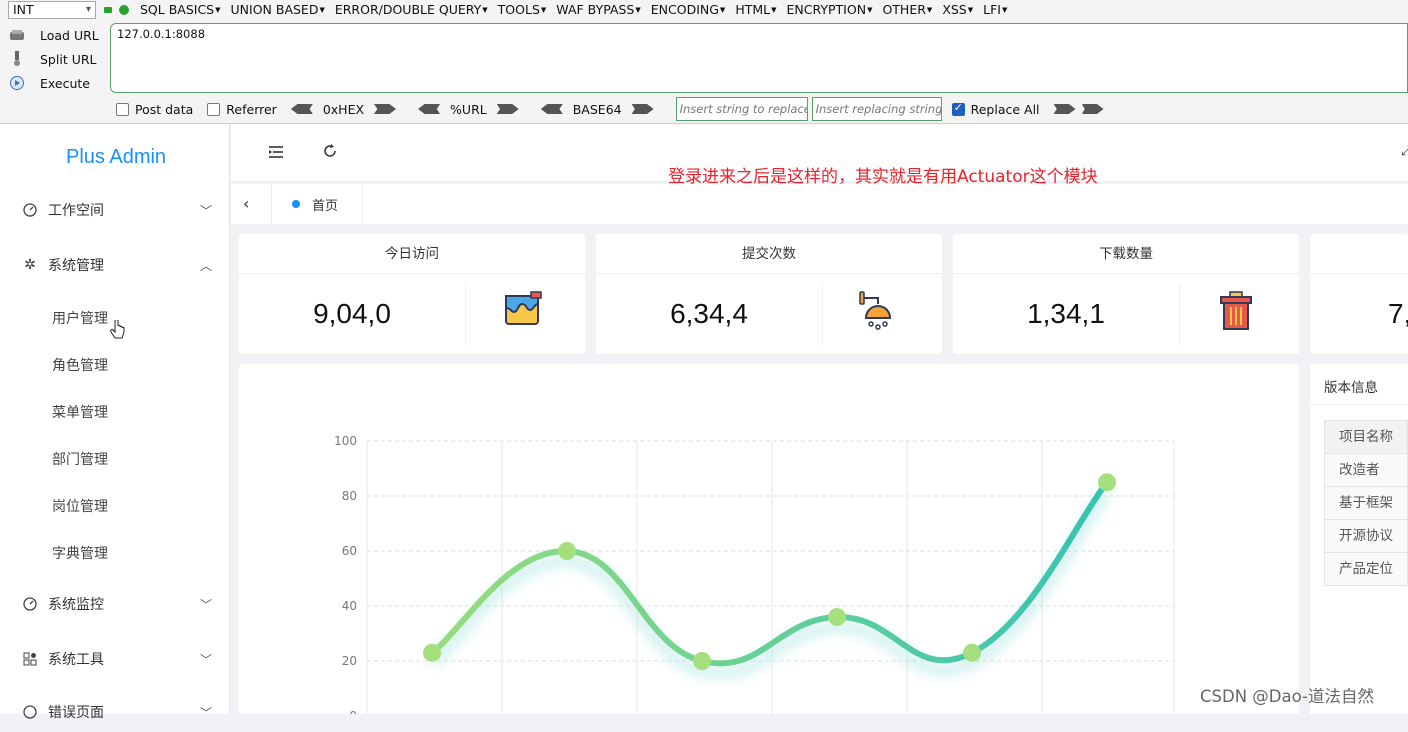 The width and height of the screenshot is (1408, 732). Describe the element at coordinates (819, 204) in the screenshot. I see `tab-bar: ‹ 首页` at that location.